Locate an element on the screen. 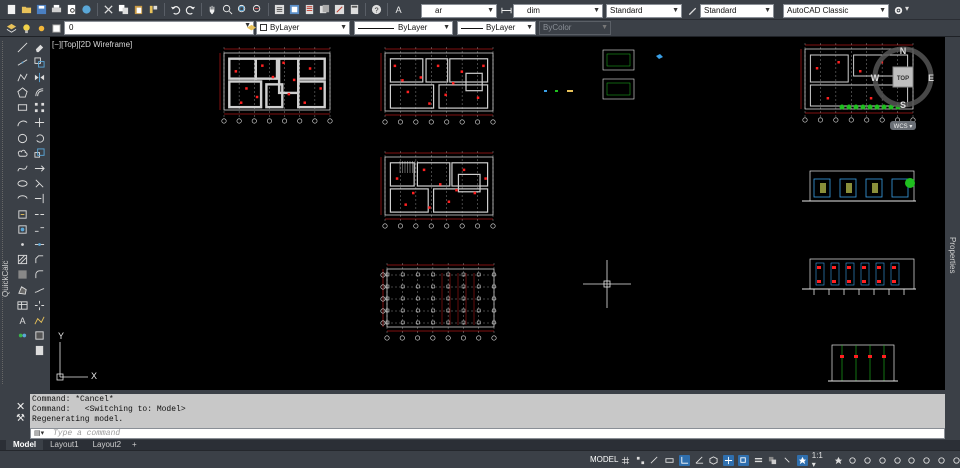 Image resolution: width=960 pixels, height=468 pixels. properties-small-icon is located at coordinates (39, 351).